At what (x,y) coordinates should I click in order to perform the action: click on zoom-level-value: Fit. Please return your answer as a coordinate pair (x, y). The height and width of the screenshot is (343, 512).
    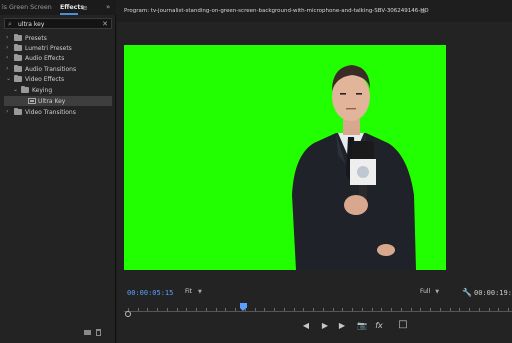
    Looking at the image, I should click on (189, 291).